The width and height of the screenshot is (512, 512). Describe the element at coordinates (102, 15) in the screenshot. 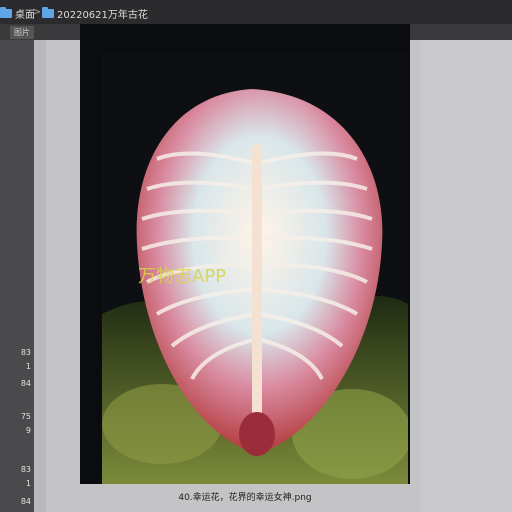

I see `breadcrumb-folder-label: 20220621万年古花` at that location.